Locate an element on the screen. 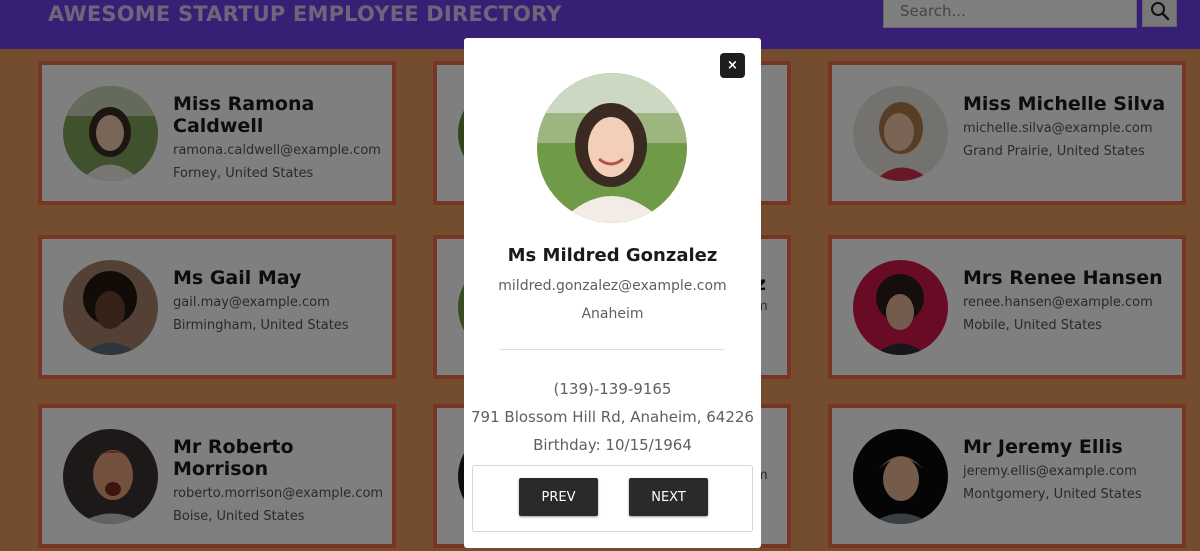 Image resolution: width=1200 pixels, height=551 pixels. prev-button: PREV is located at coordinates (558, 497).